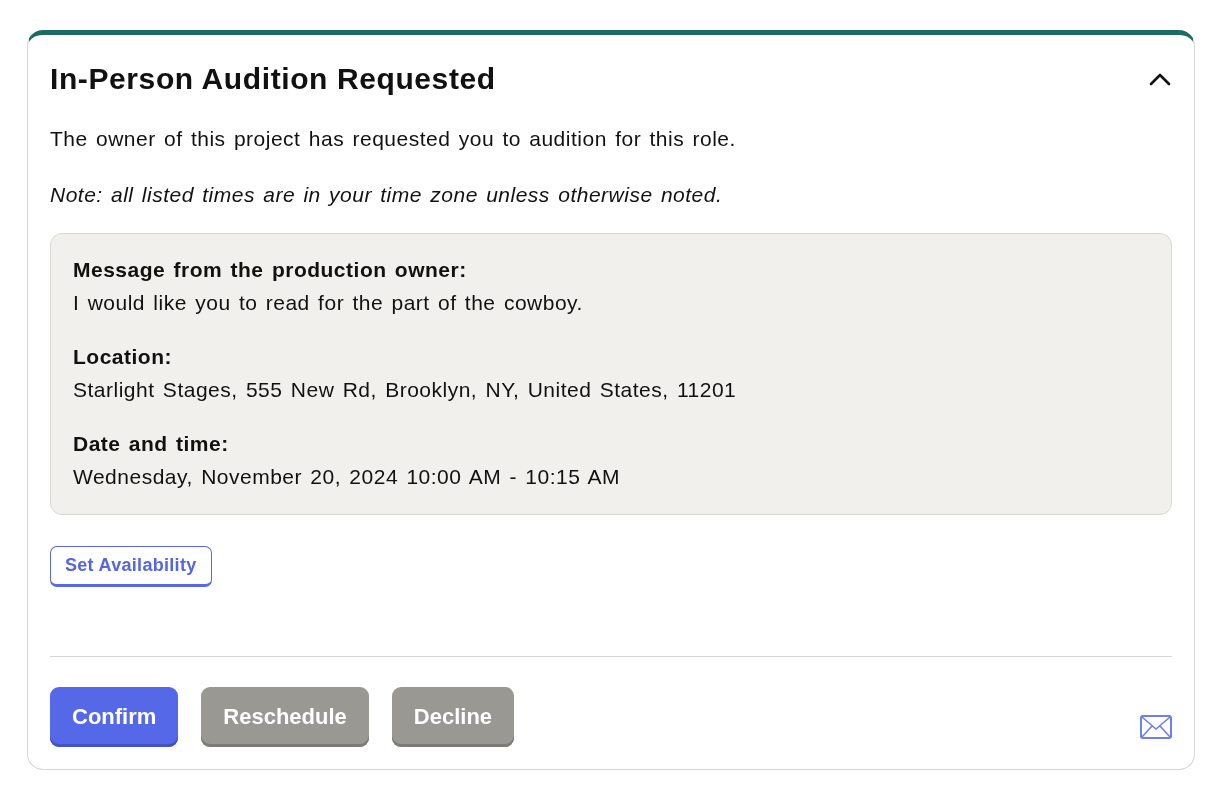 The image size is (1224, 812). What do you see at coordinates (151, 444) in the screenshot?
I see `detail-label: Date and time:` at bounding box center [151, 444].